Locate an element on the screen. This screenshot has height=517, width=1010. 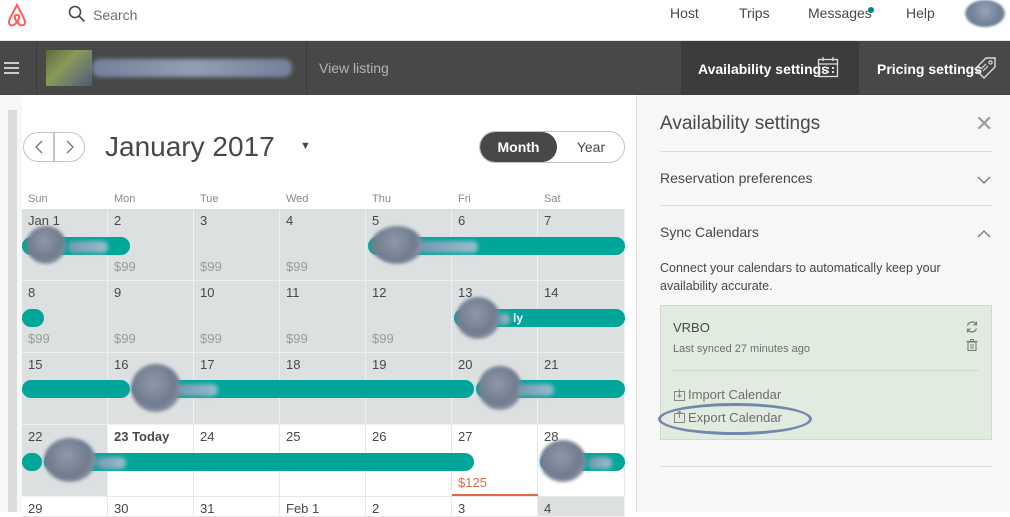
caret-down-icon: ▼ is located at coordinates (305, 146).